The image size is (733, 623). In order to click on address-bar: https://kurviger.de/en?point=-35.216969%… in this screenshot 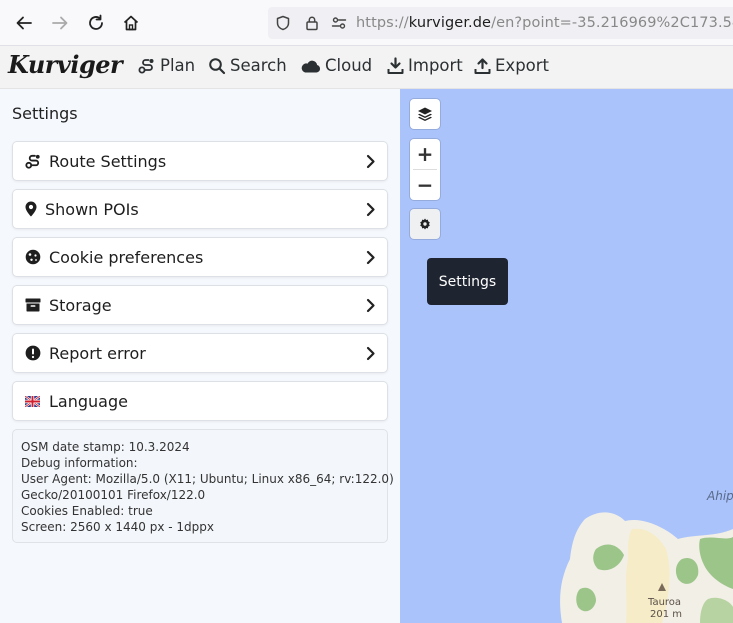, I will do `click(500, 23)`.